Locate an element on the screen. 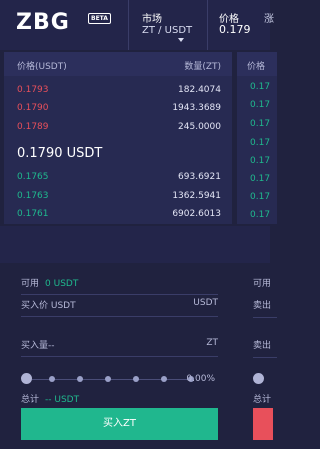  slider-percent: 0.00% is located at coordinates (200, 379).